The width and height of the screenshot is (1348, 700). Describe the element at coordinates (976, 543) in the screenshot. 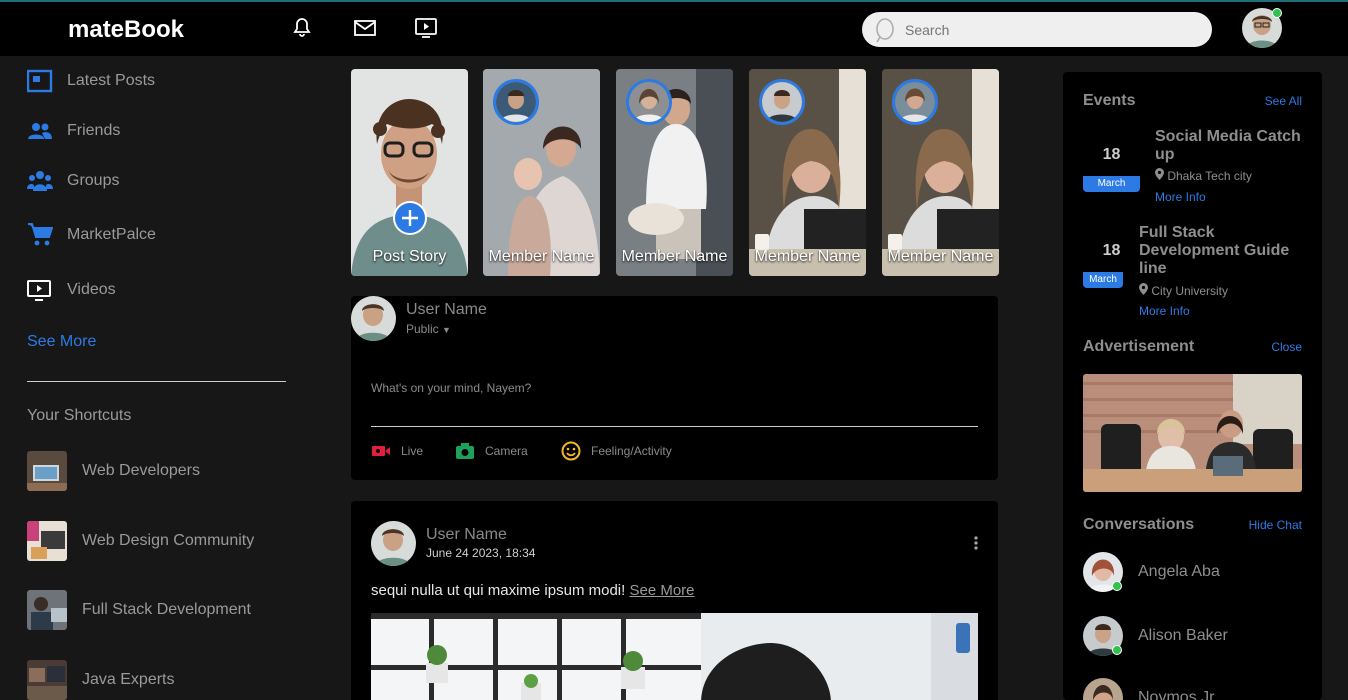

I see `more-options-icon` at that location.